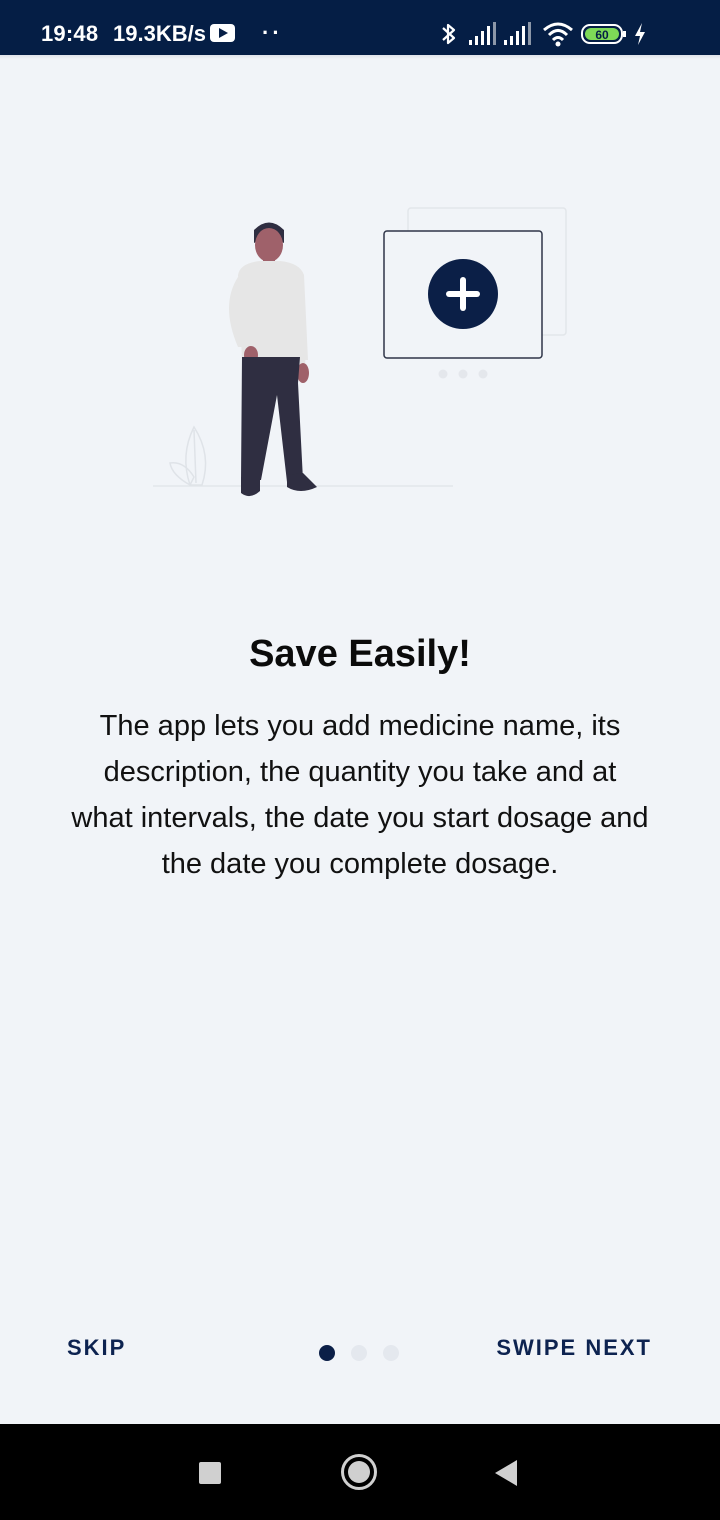 This screenshot has height=1520, width=720. What do you see at coordinates (449, 34) in the screenshot?
I see `bluetooth-icon` at bounding box center [449, 34].